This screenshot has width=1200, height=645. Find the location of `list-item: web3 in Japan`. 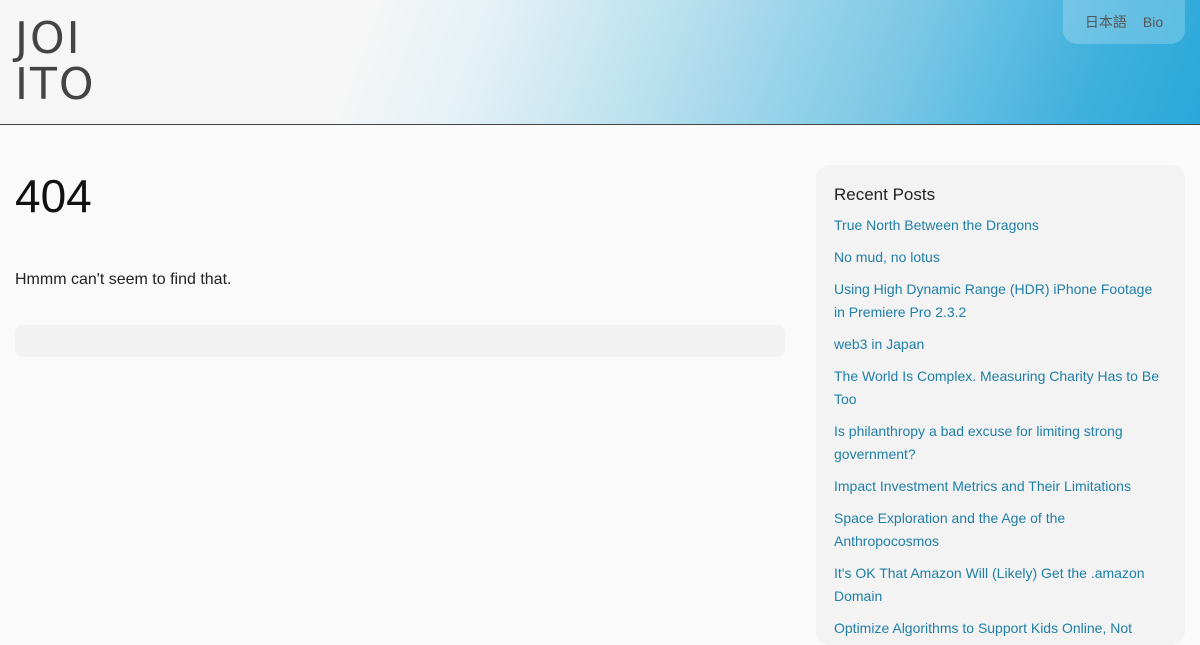

list-item: web3 in Japan is located at coordinates (1000, 344).